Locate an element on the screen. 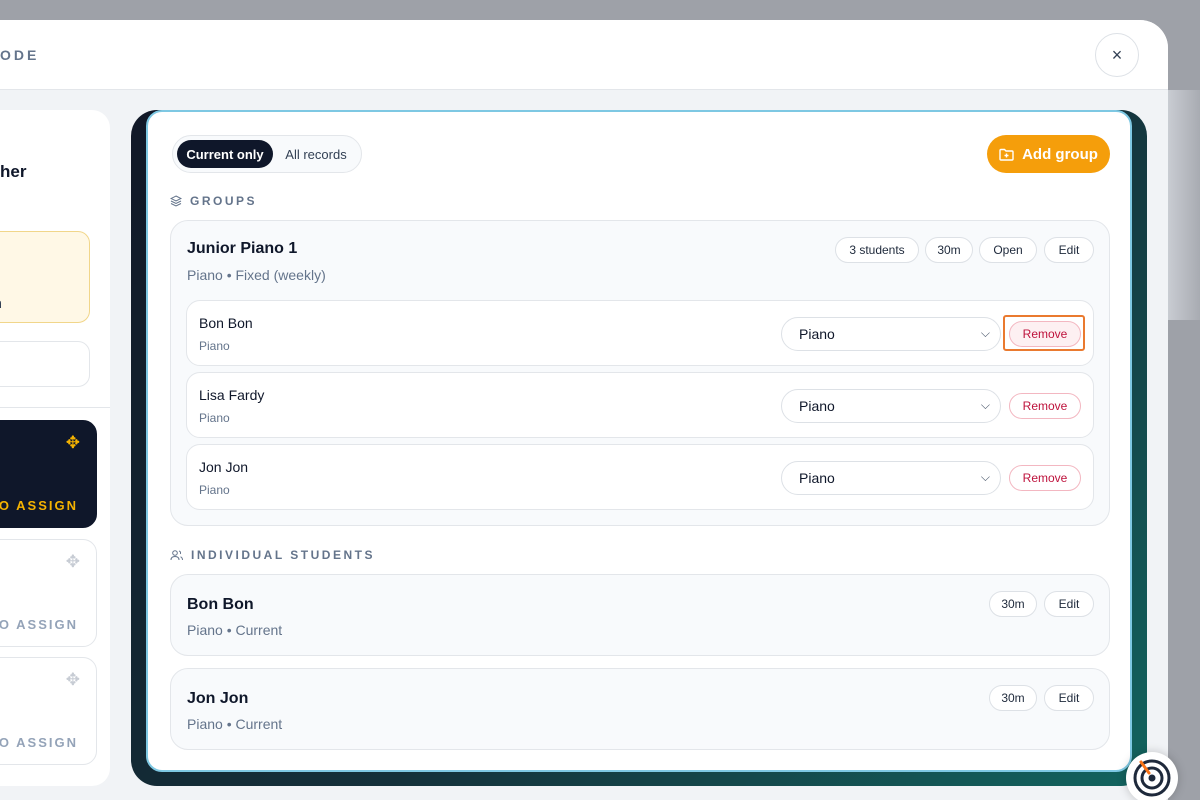  group-subtitle: Piano • Fixed (weekly) is located at coordinates (256, 275).